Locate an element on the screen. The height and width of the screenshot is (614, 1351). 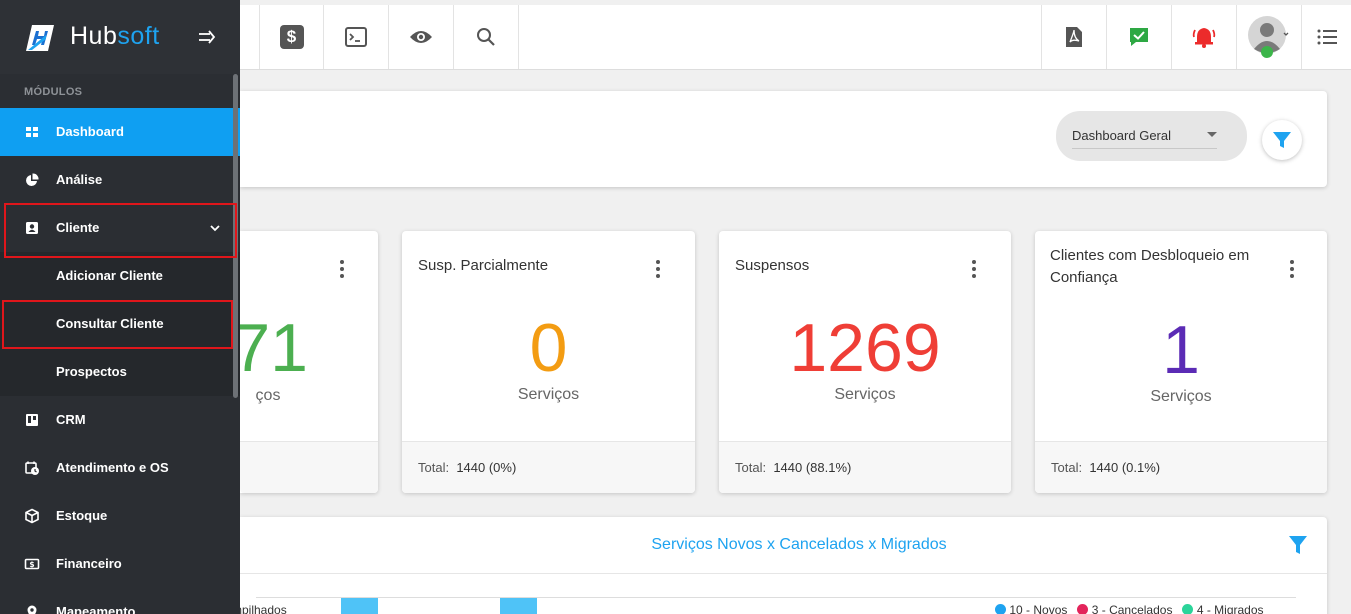
alarm-bell-icon is located at coordinates (1204, 38).